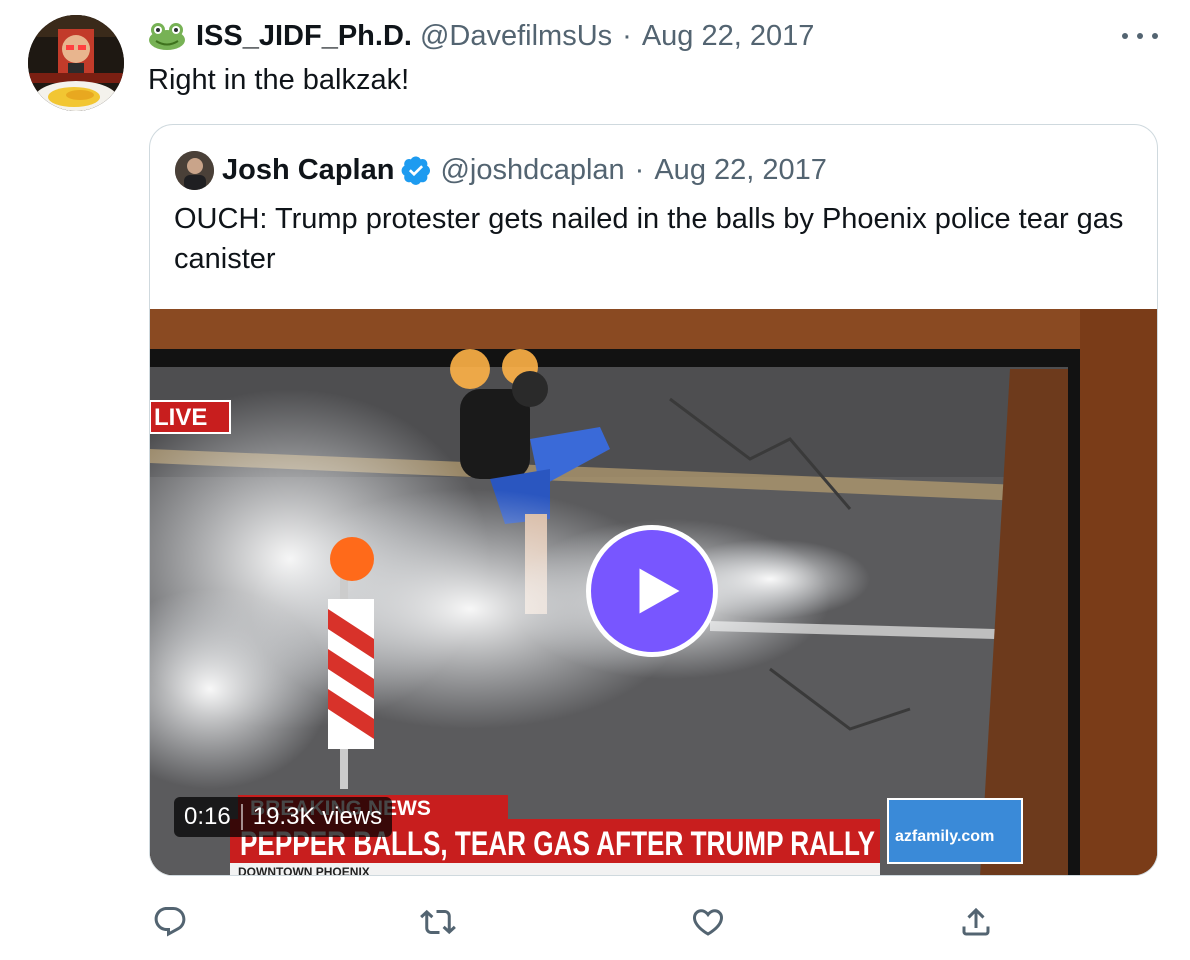 The width and height of the screenshot is (1190, 960). I want to click on quoted-tweet-date: Aug 22, 2017, so click(740, 169).